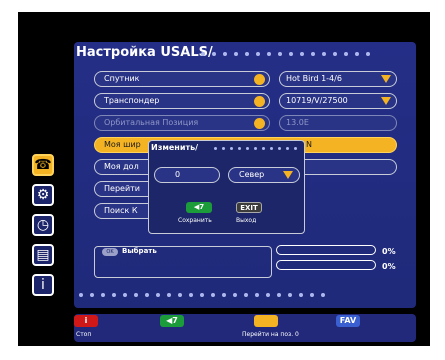  Describe the element at coordinates (389, 251) in the screenshot. I see `signal-strength-pct: 0%` at that location.